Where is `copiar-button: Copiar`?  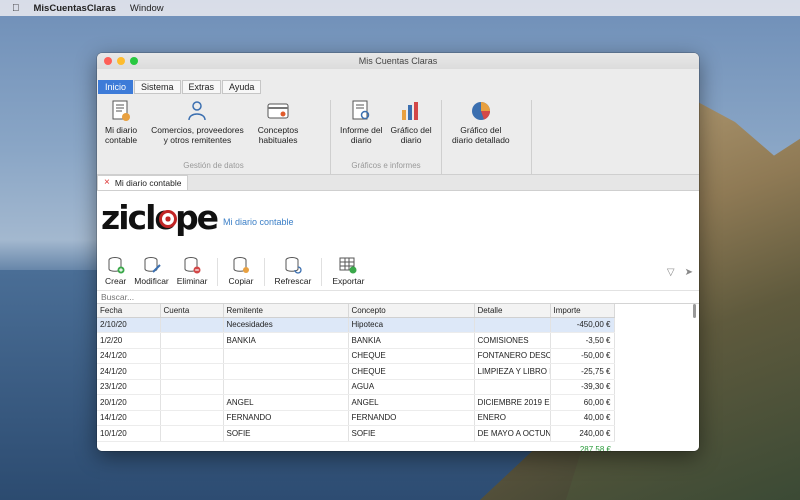 copiar-button: Copiar is located at coordinates (240, 273).